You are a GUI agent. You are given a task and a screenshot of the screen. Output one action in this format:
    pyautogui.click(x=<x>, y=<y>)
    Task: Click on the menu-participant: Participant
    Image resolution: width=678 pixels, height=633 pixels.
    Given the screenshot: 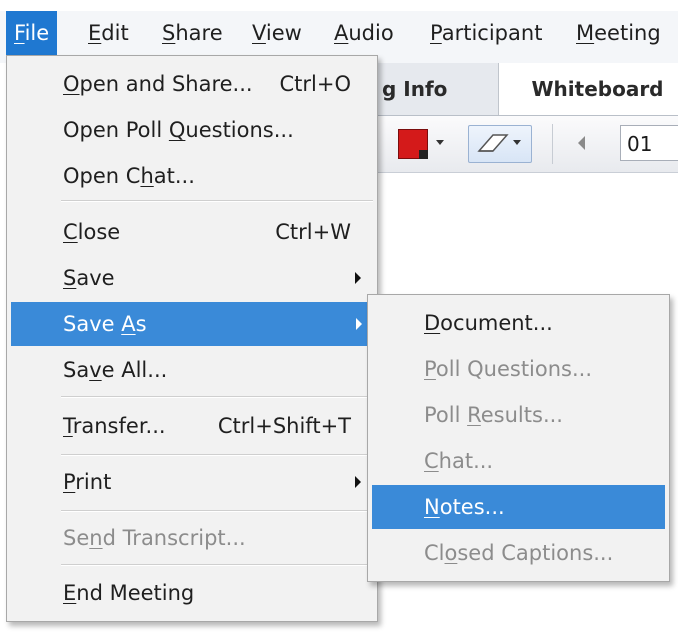 What is the action you would take?
    pyautogui.click(x=486, y=33)
    